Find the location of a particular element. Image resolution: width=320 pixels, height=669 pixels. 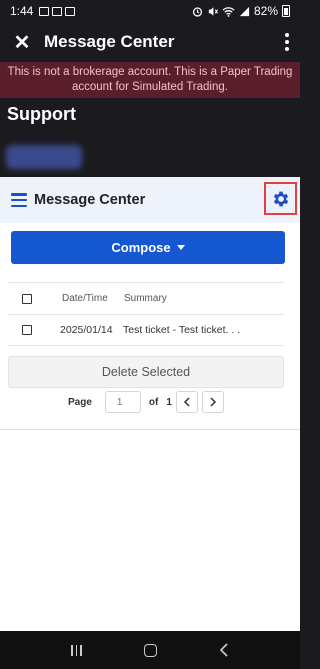

image-notification-icon is located at coordinates (44, 11).